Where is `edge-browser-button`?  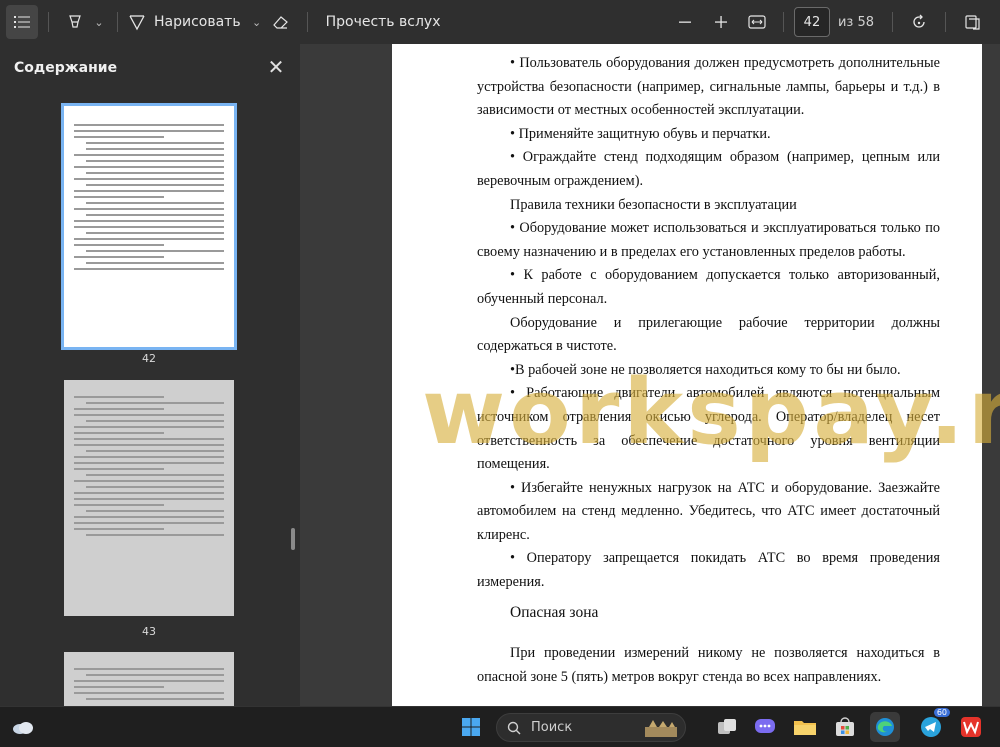 edge-browser-button is located at coordinates (885, 727).